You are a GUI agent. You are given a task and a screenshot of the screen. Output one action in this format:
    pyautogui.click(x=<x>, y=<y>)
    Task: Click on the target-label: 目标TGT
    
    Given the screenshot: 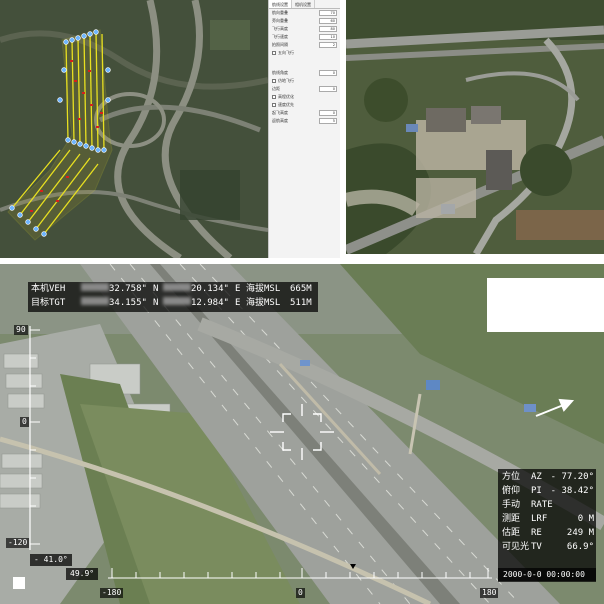 What is the action you would take?
    pyautogui.click(x=48, y=303)
    